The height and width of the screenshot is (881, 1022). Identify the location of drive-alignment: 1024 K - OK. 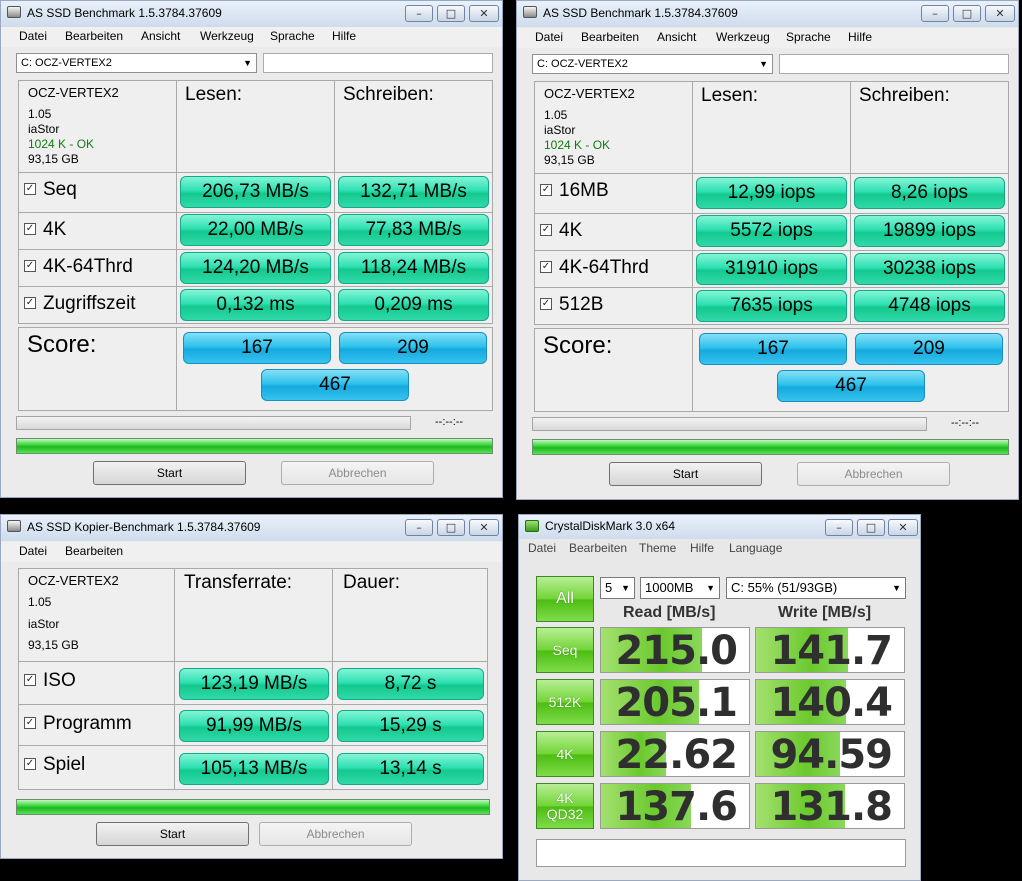
(61, 144).